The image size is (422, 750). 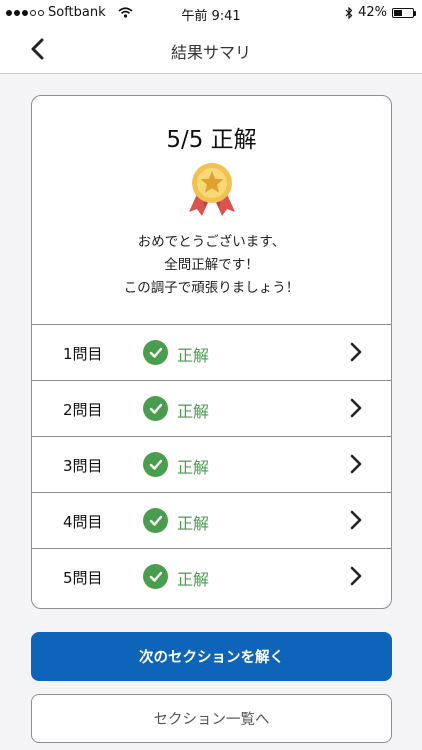 I want to click on section-list-button: セクション一覧へ, so click(x=211, y=718).